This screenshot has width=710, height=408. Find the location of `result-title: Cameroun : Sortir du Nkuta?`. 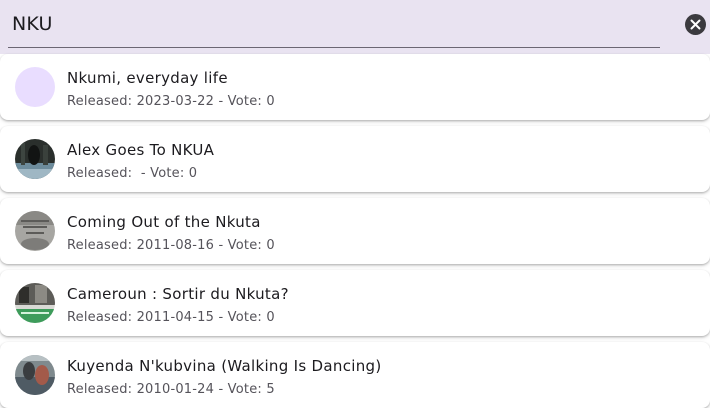

result-title: Cameroun : Sortir du Nkuta? is located at coordinates (178, 294).